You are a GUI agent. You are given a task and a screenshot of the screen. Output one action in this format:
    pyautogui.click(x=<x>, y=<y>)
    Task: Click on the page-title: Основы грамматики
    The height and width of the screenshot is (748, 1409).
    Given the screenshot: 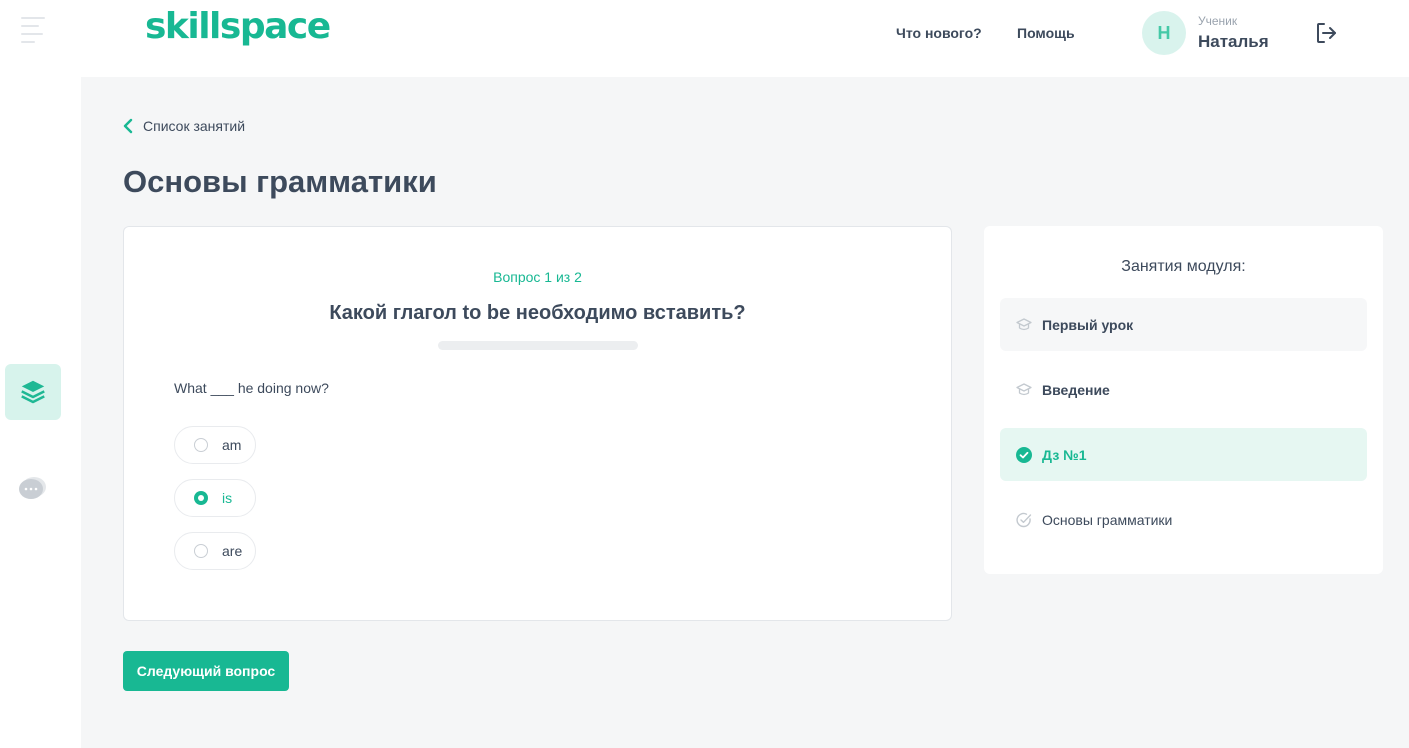 What is the action you would take?
    pyautogui.click(x=280, y=181)
    